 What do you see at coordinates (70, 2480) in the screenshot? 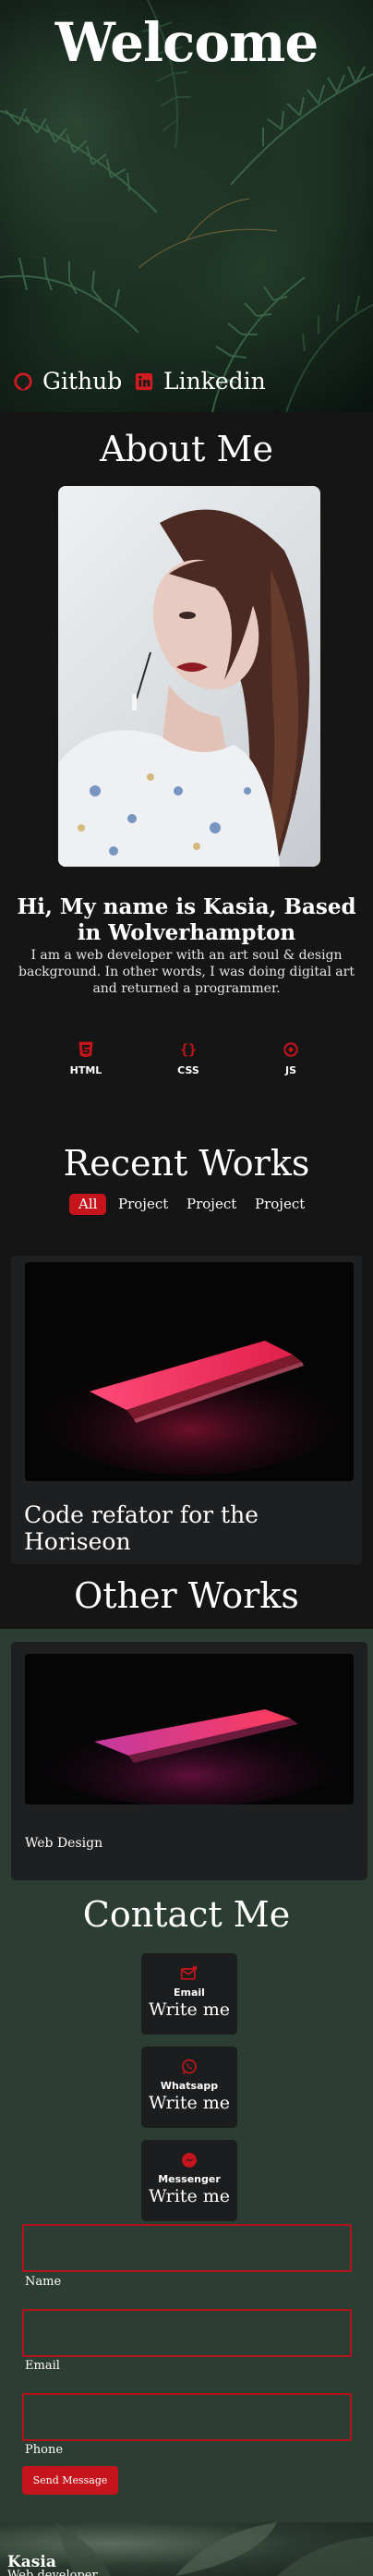
I see `send-message-button: Send Message` at bounding box center [70, 2480].